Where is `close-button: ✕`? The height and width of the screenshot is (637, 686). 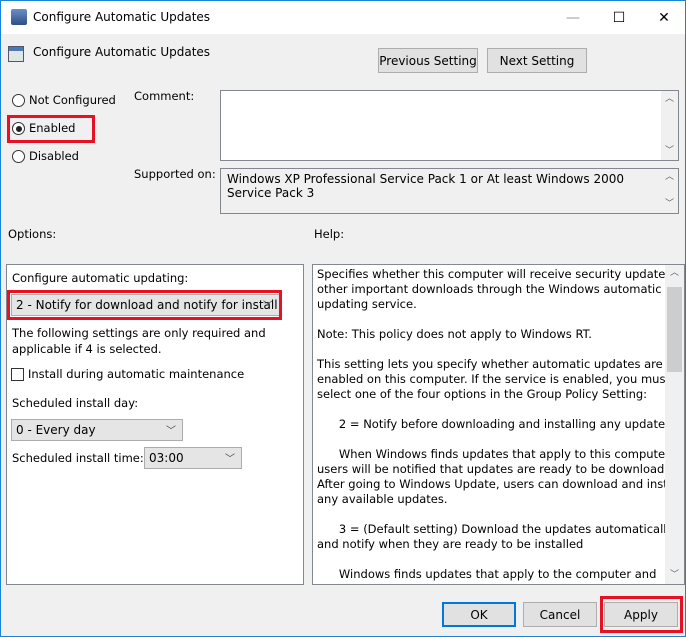 close-button: ✕ is located at coordinates (663, 17).